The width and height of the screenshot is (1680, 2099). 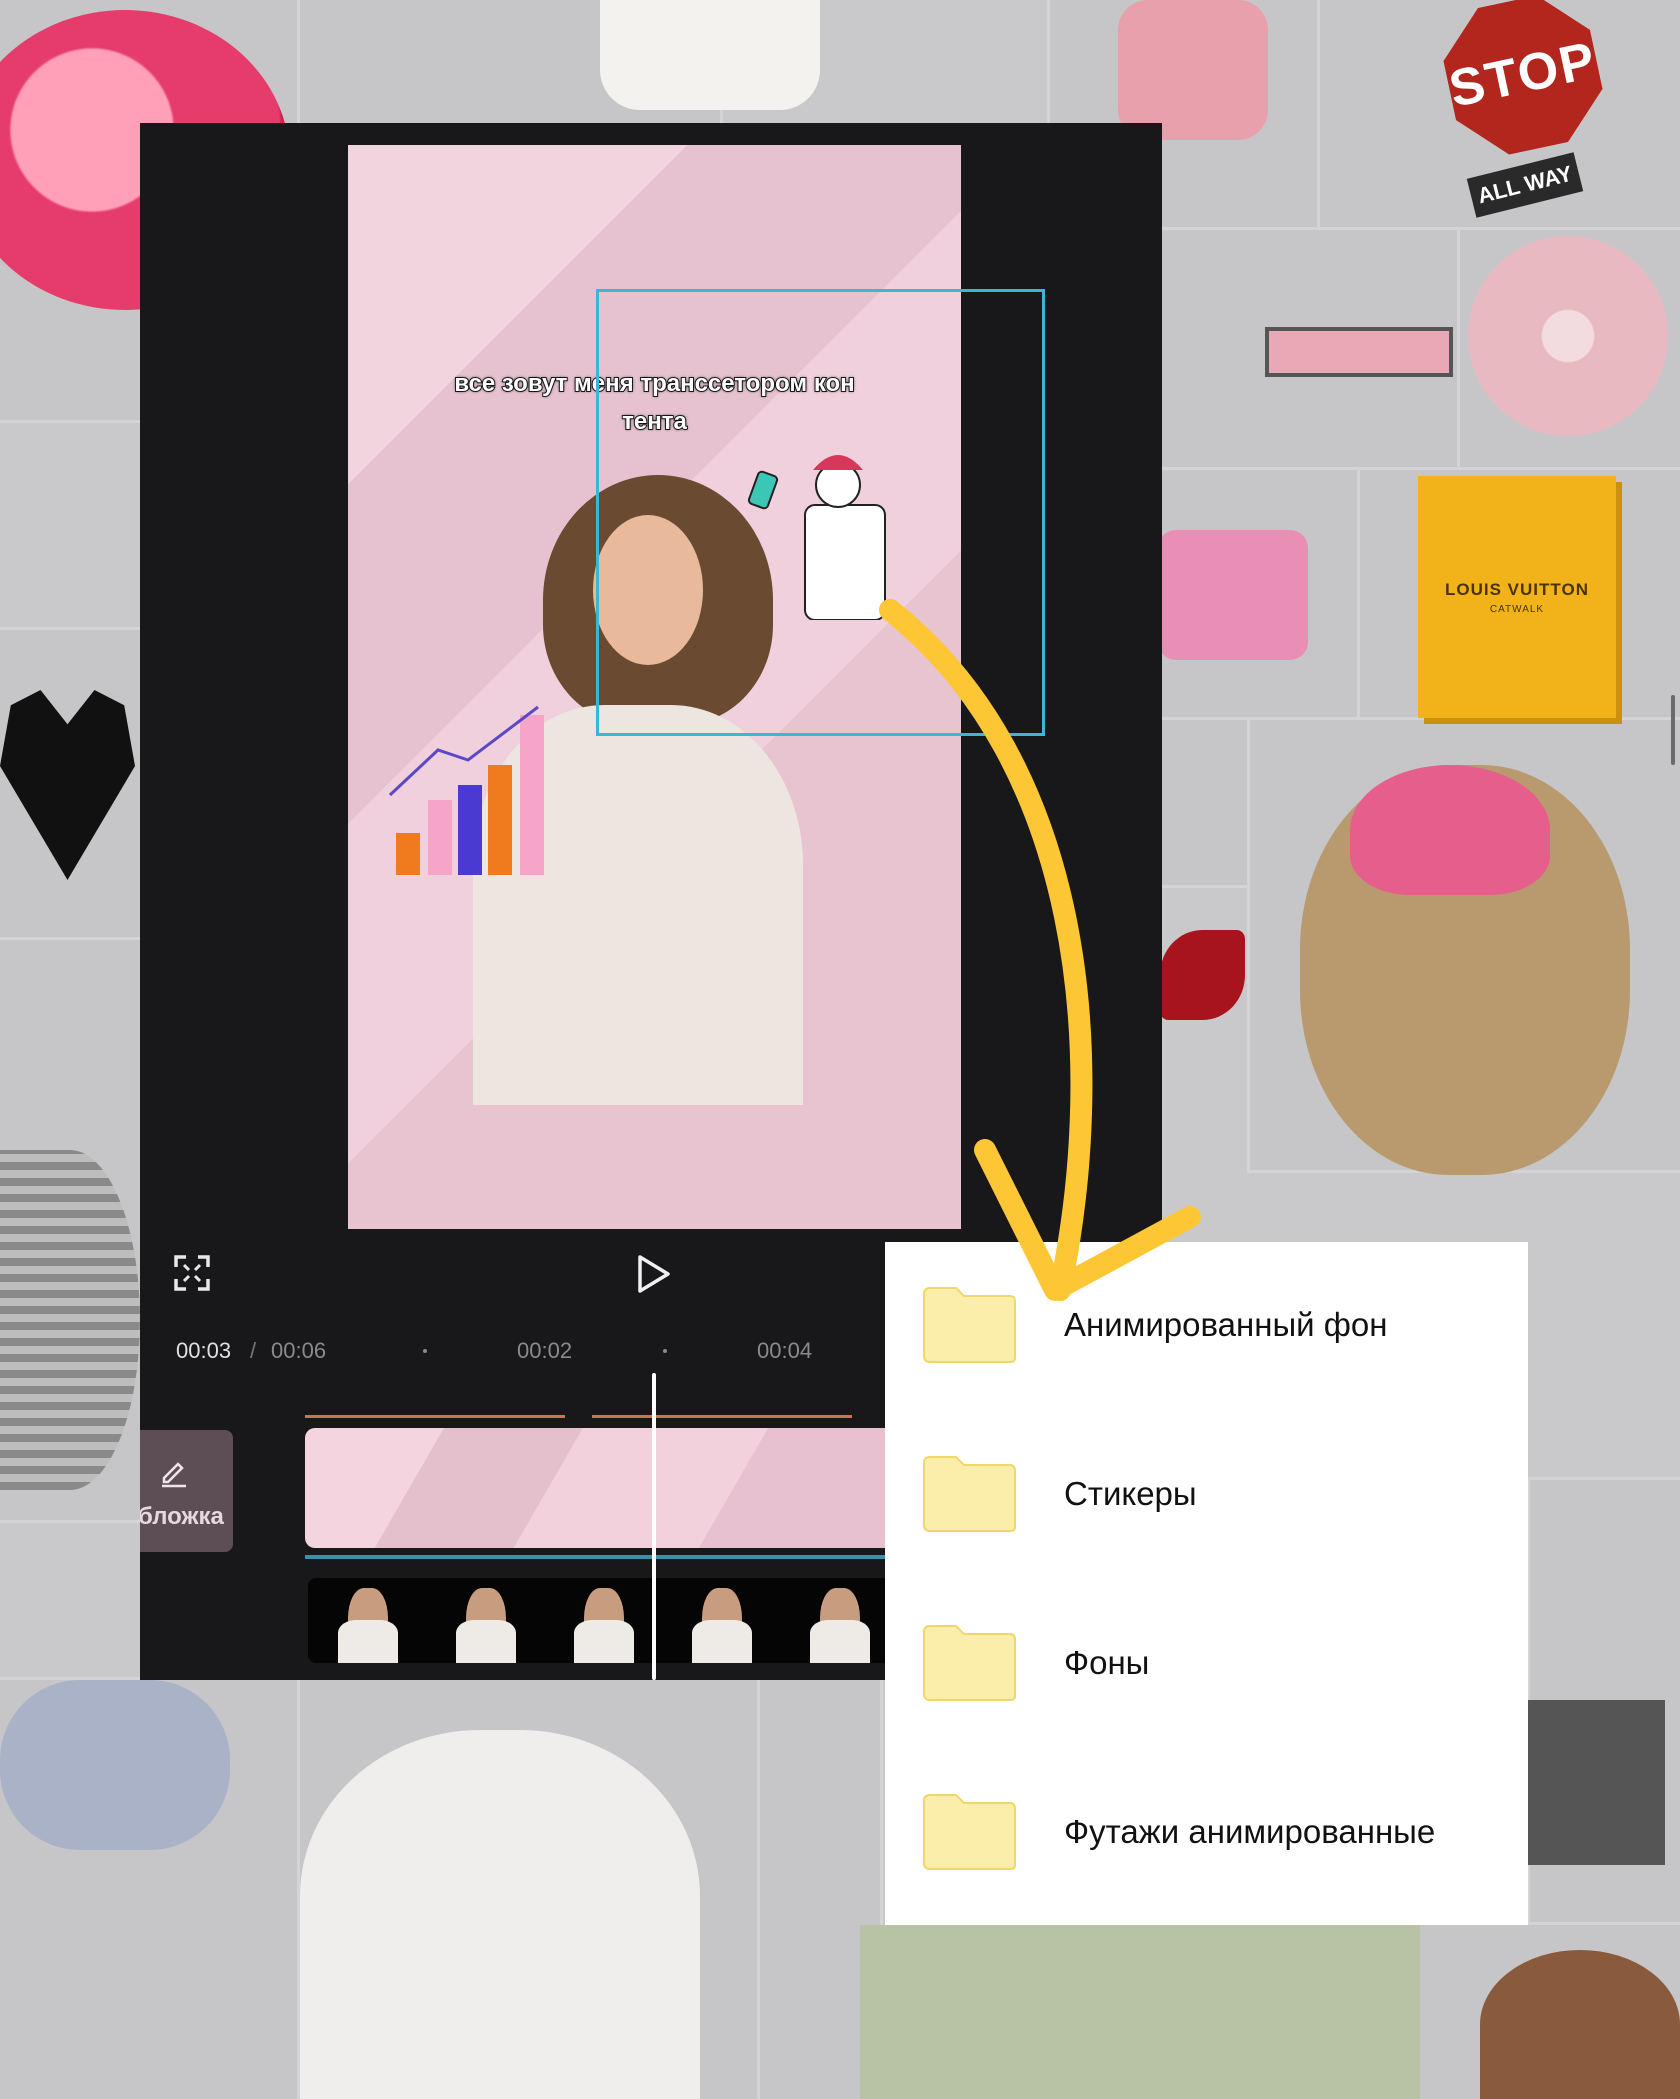 What do you see at coordinates (1206, 1853) in the screenshot?
I see `folder-item-animated-footage: Футажи анимированные` at bounding box center [1206, 1853].